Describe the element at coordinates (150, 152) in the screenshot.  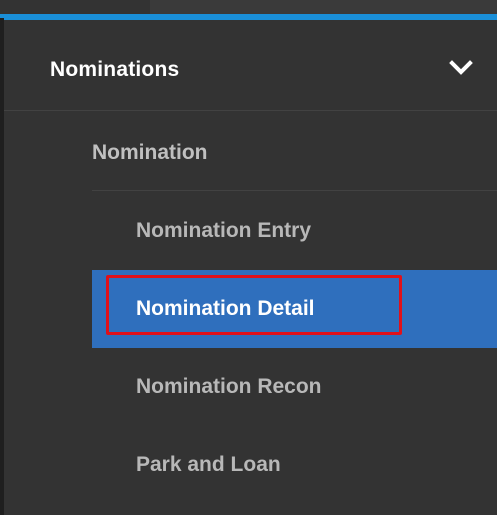
I see `group-header-label: Nomination` at that location.